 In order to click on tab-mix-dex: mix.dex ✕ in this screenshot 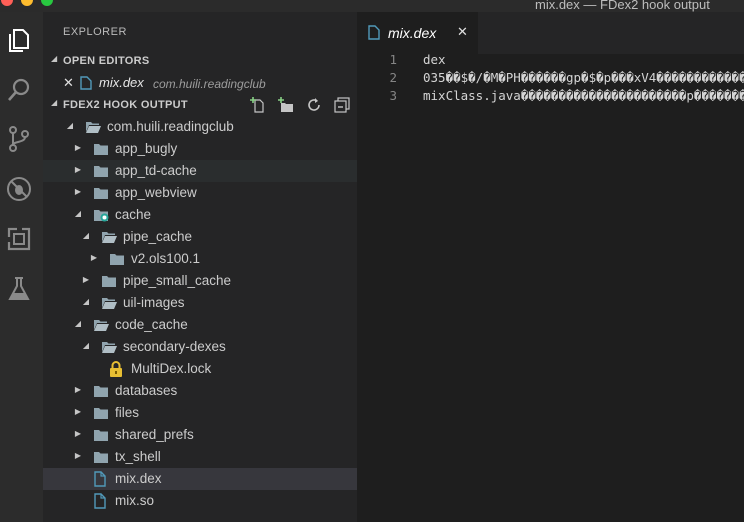, I will do `click(417, 33)`.